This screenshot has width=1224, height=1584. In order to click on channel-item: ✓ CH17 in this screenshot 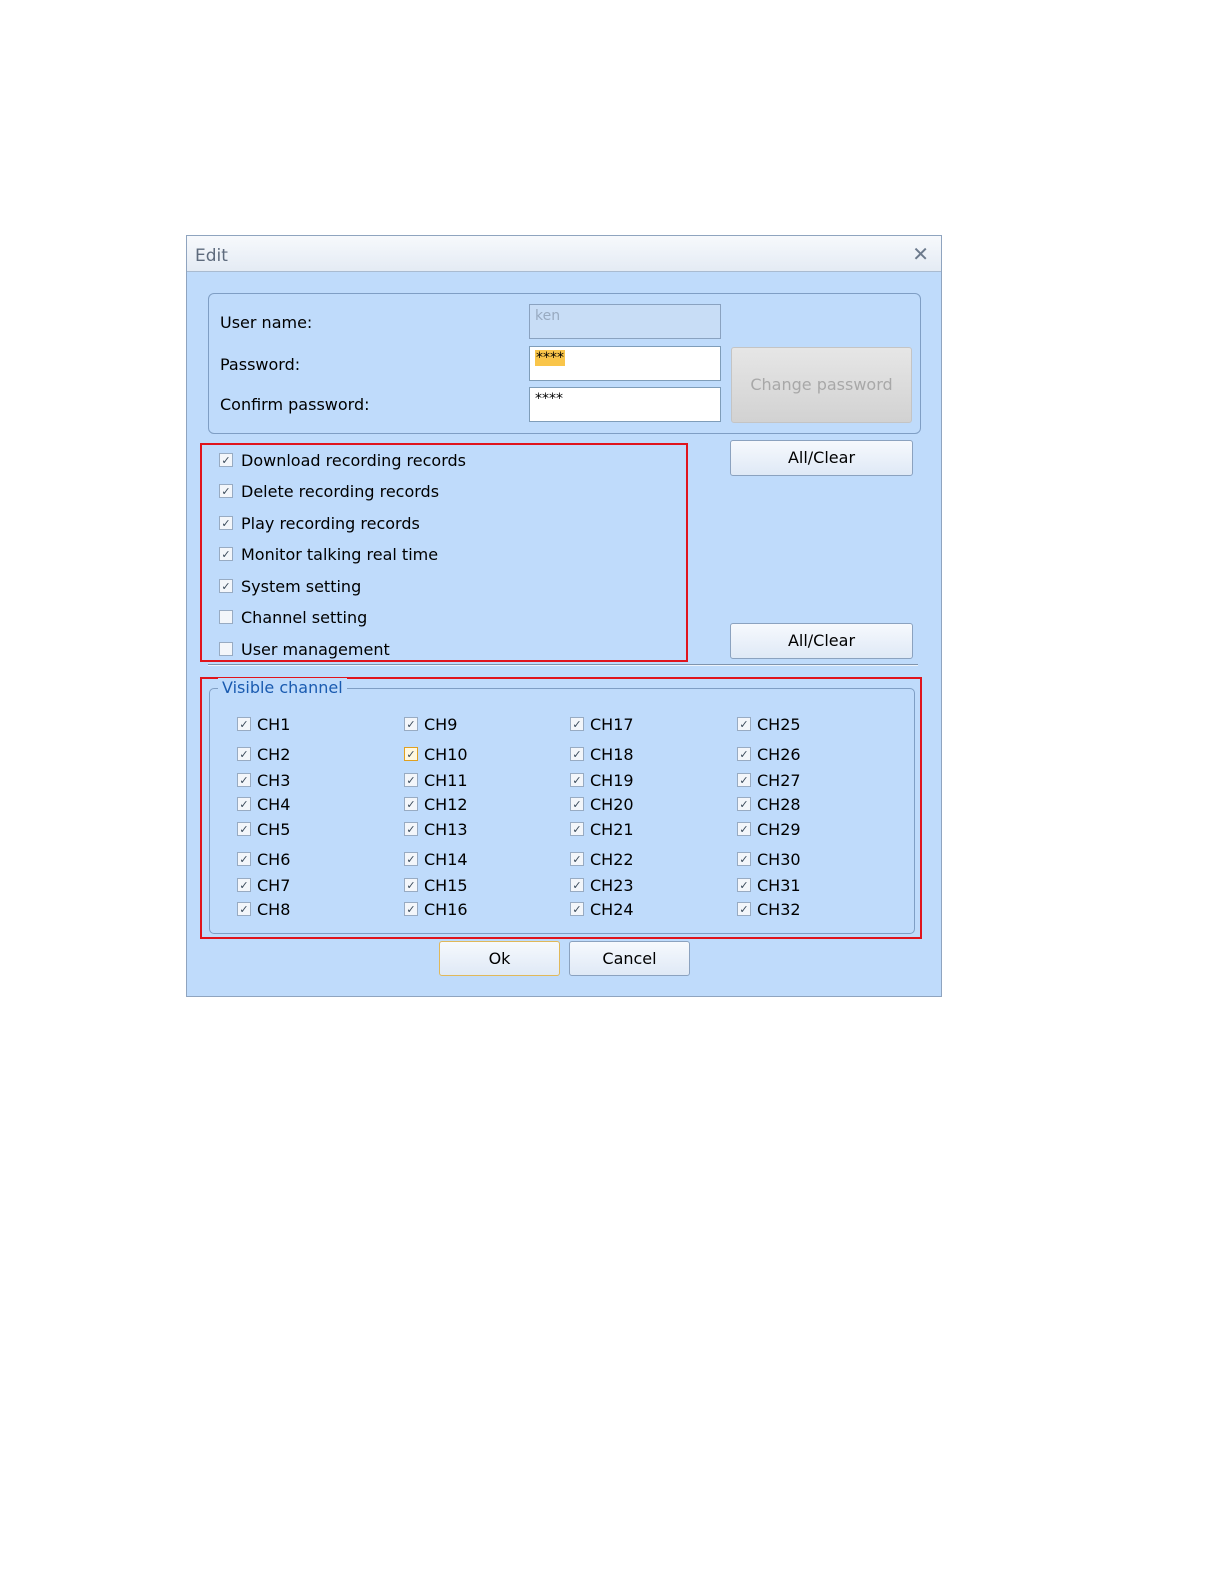, I will do `click(602, 724)`.